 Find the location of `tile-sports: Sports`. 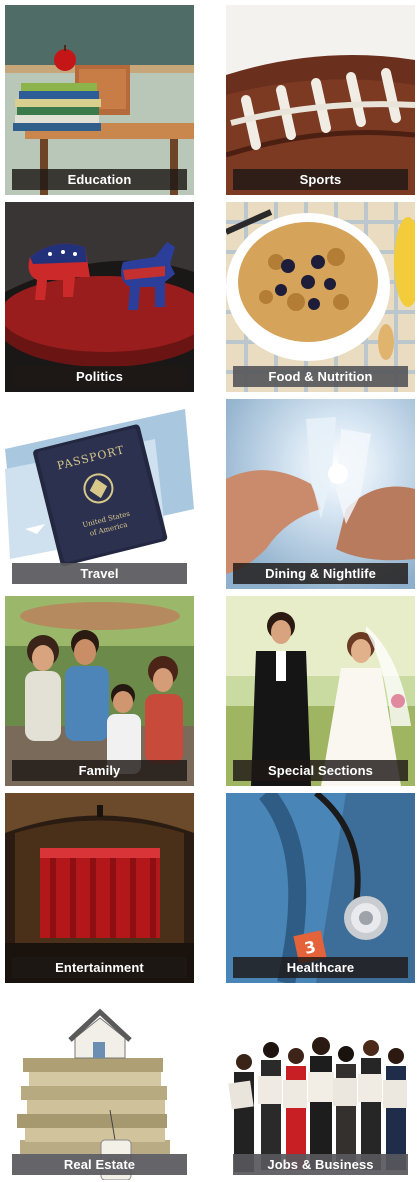

tile-sports: Sports is located at coordinates (320, 100).